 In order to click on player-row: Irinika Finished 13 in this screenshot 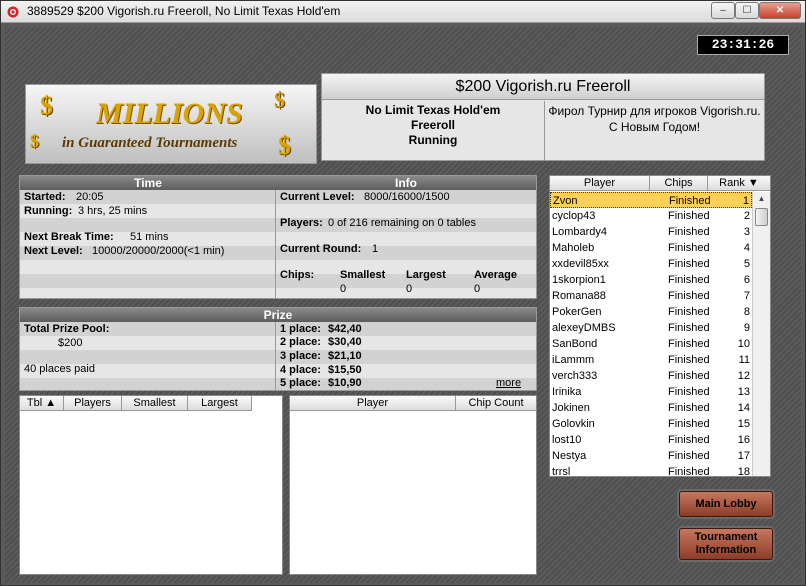, I will do `click(651, 392)`.